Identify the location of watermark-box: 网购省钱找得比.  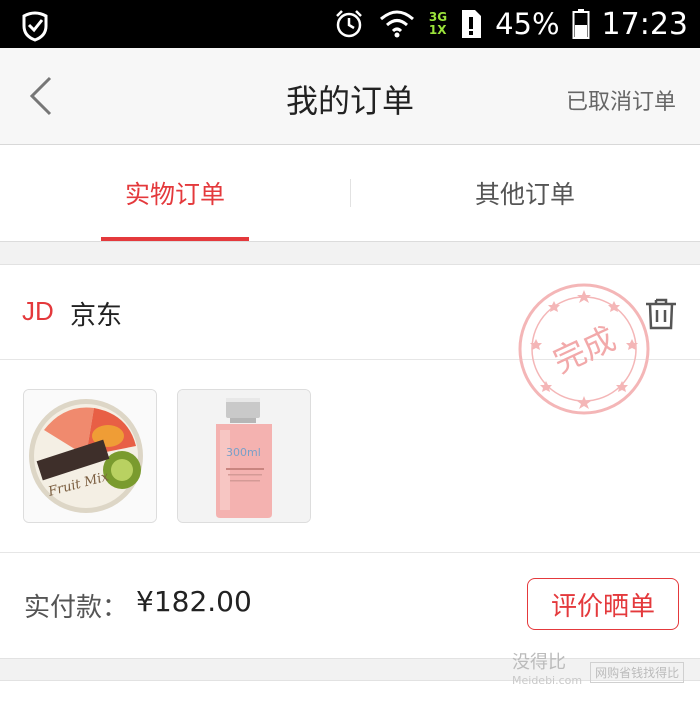
(637, 672).